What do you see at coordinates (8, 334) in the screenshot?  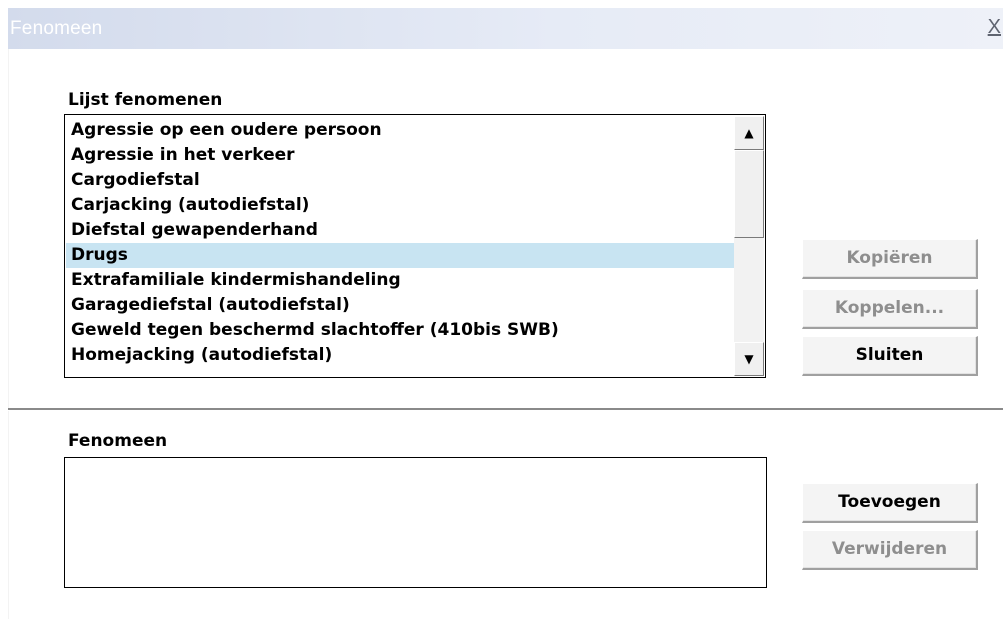 I see `window-left-edge` at bounding box center [8, 334].